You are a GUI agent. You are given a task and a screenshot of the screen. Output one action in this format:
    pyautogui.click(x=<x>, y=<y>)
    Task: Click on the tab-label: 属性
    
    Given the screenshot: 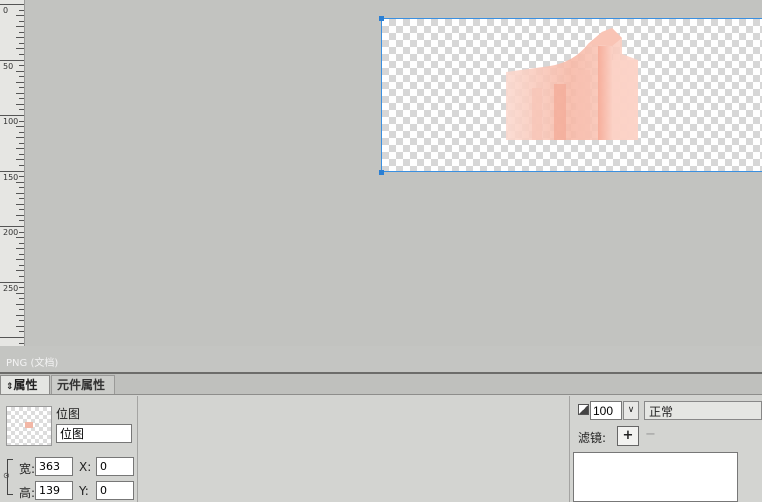 What is the action you would take?
    pyautogui.click(x=25, y=385)
    